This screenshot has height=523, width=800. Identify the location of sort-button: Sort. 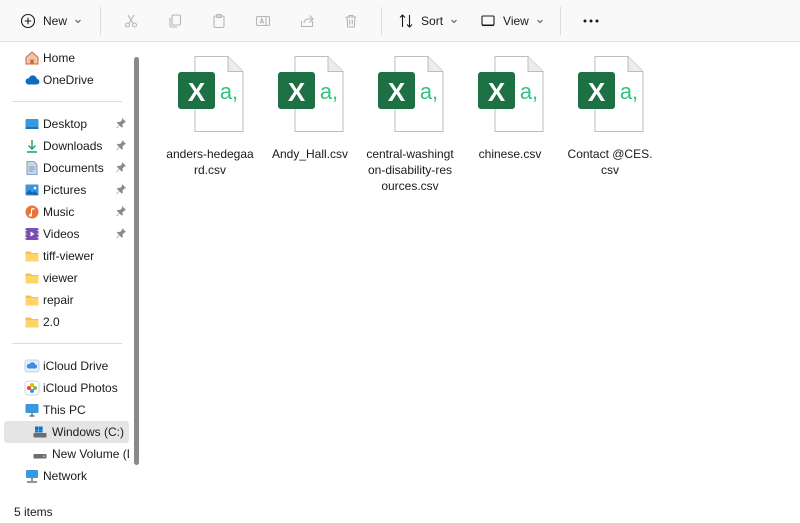
(428, 21).